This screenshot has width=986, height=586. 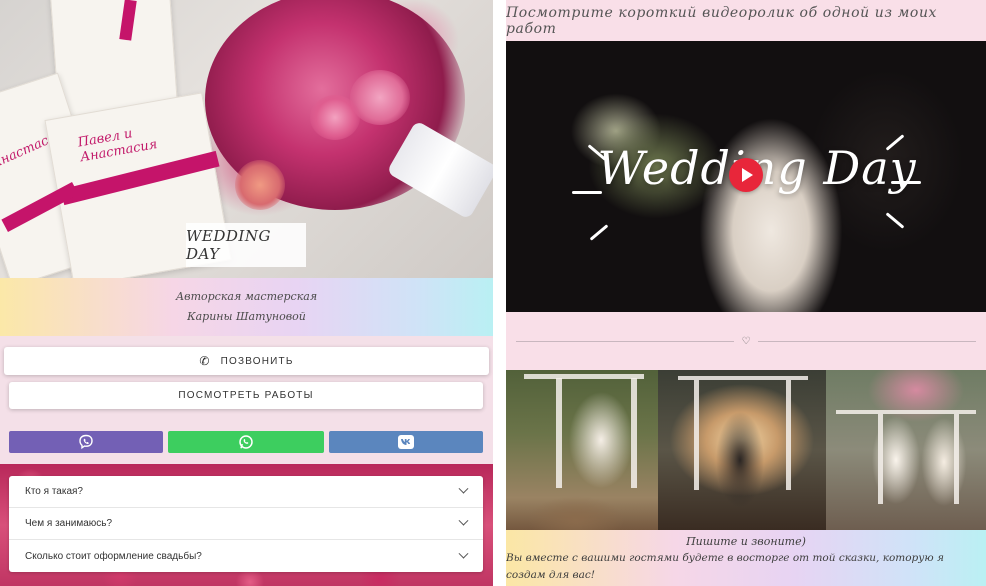 What do you see at coordinates (257, 361) in the screenshot?
I see `call-button-label: позвонить` at bounding box center [257, 361].